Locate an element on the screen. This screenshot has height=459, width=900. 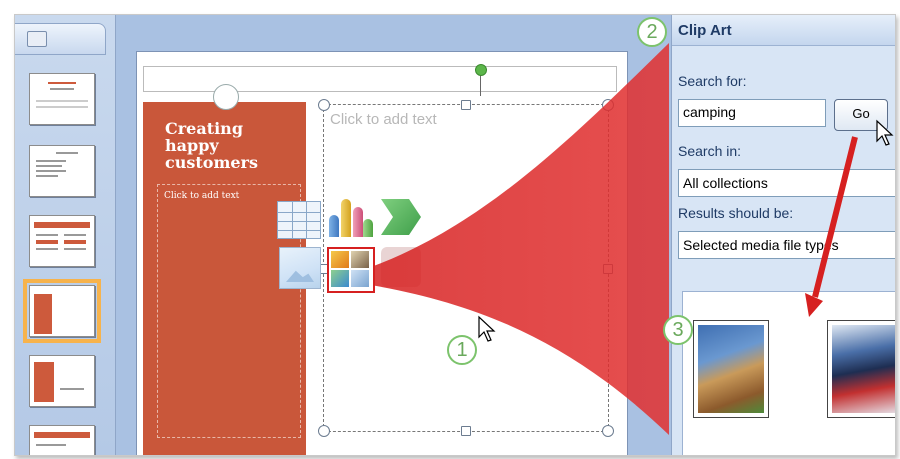
callout-badge-1: 1 is located at coordinates (462, 350).